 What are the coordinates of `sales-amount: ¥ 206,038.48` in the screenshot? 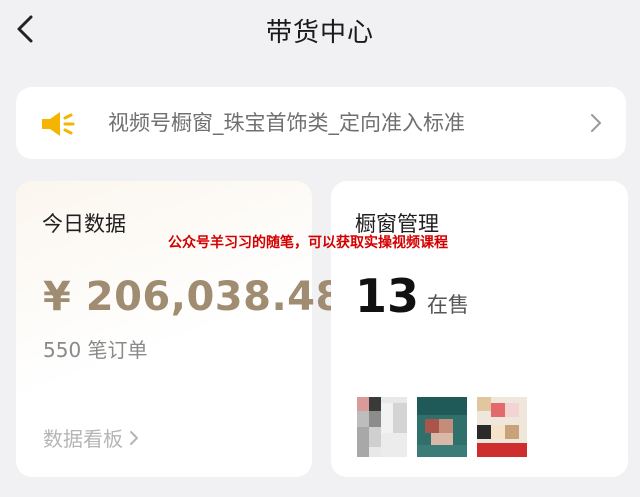 It's located at (193, 297).